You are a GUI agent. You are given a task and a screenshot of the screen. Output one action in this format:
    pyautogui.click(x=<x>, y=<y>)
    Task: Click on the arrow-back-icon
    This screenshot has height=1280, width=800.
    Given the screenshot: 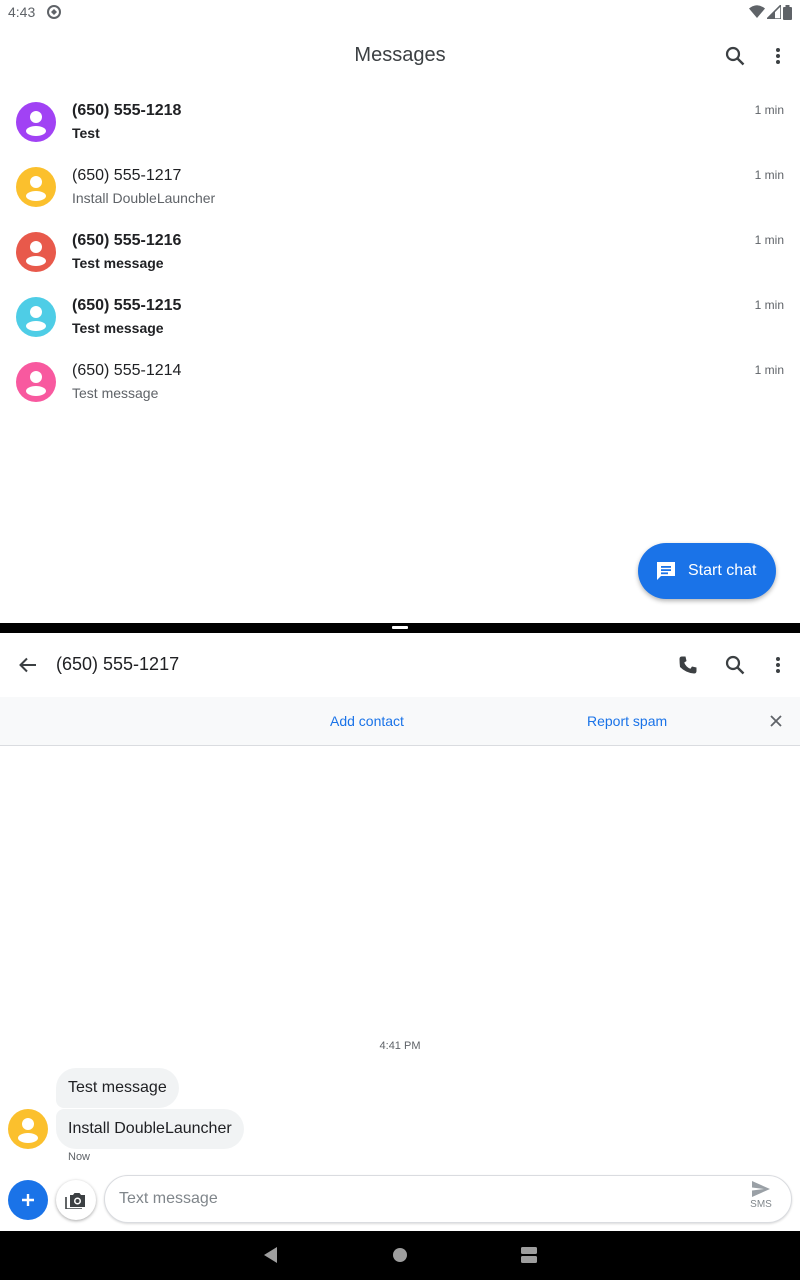 What is the action you would take?
    pyautogui.click(x=27, y=665)
    